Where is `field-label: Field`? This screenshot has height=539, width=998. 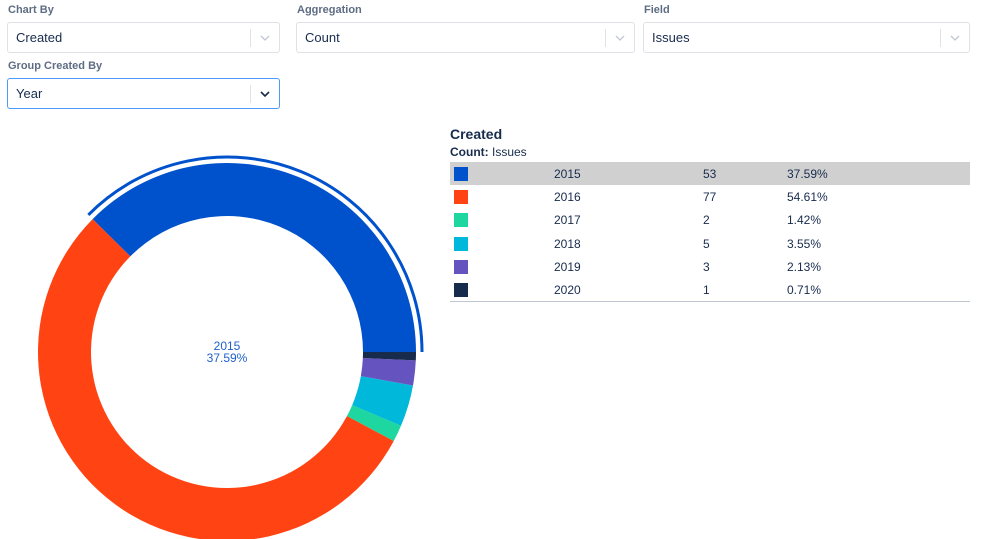 field-label: Field is located at coordinates (657, 10).